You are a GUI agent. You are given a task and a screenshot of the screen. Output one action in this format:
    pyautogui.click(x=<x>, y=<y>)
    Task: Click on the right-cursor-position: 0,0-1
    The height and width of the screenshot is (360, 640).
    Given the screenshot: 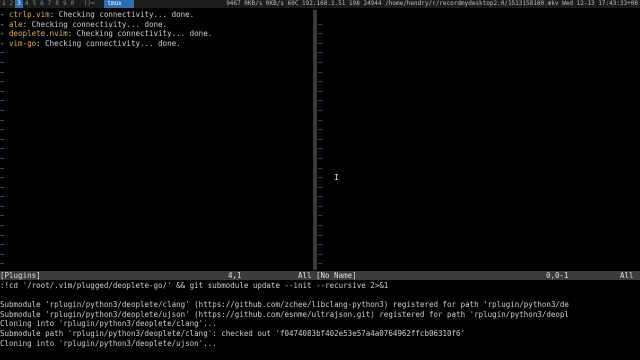 What is the action you would take?
    pyautogui.click(x=557, y=275)
    